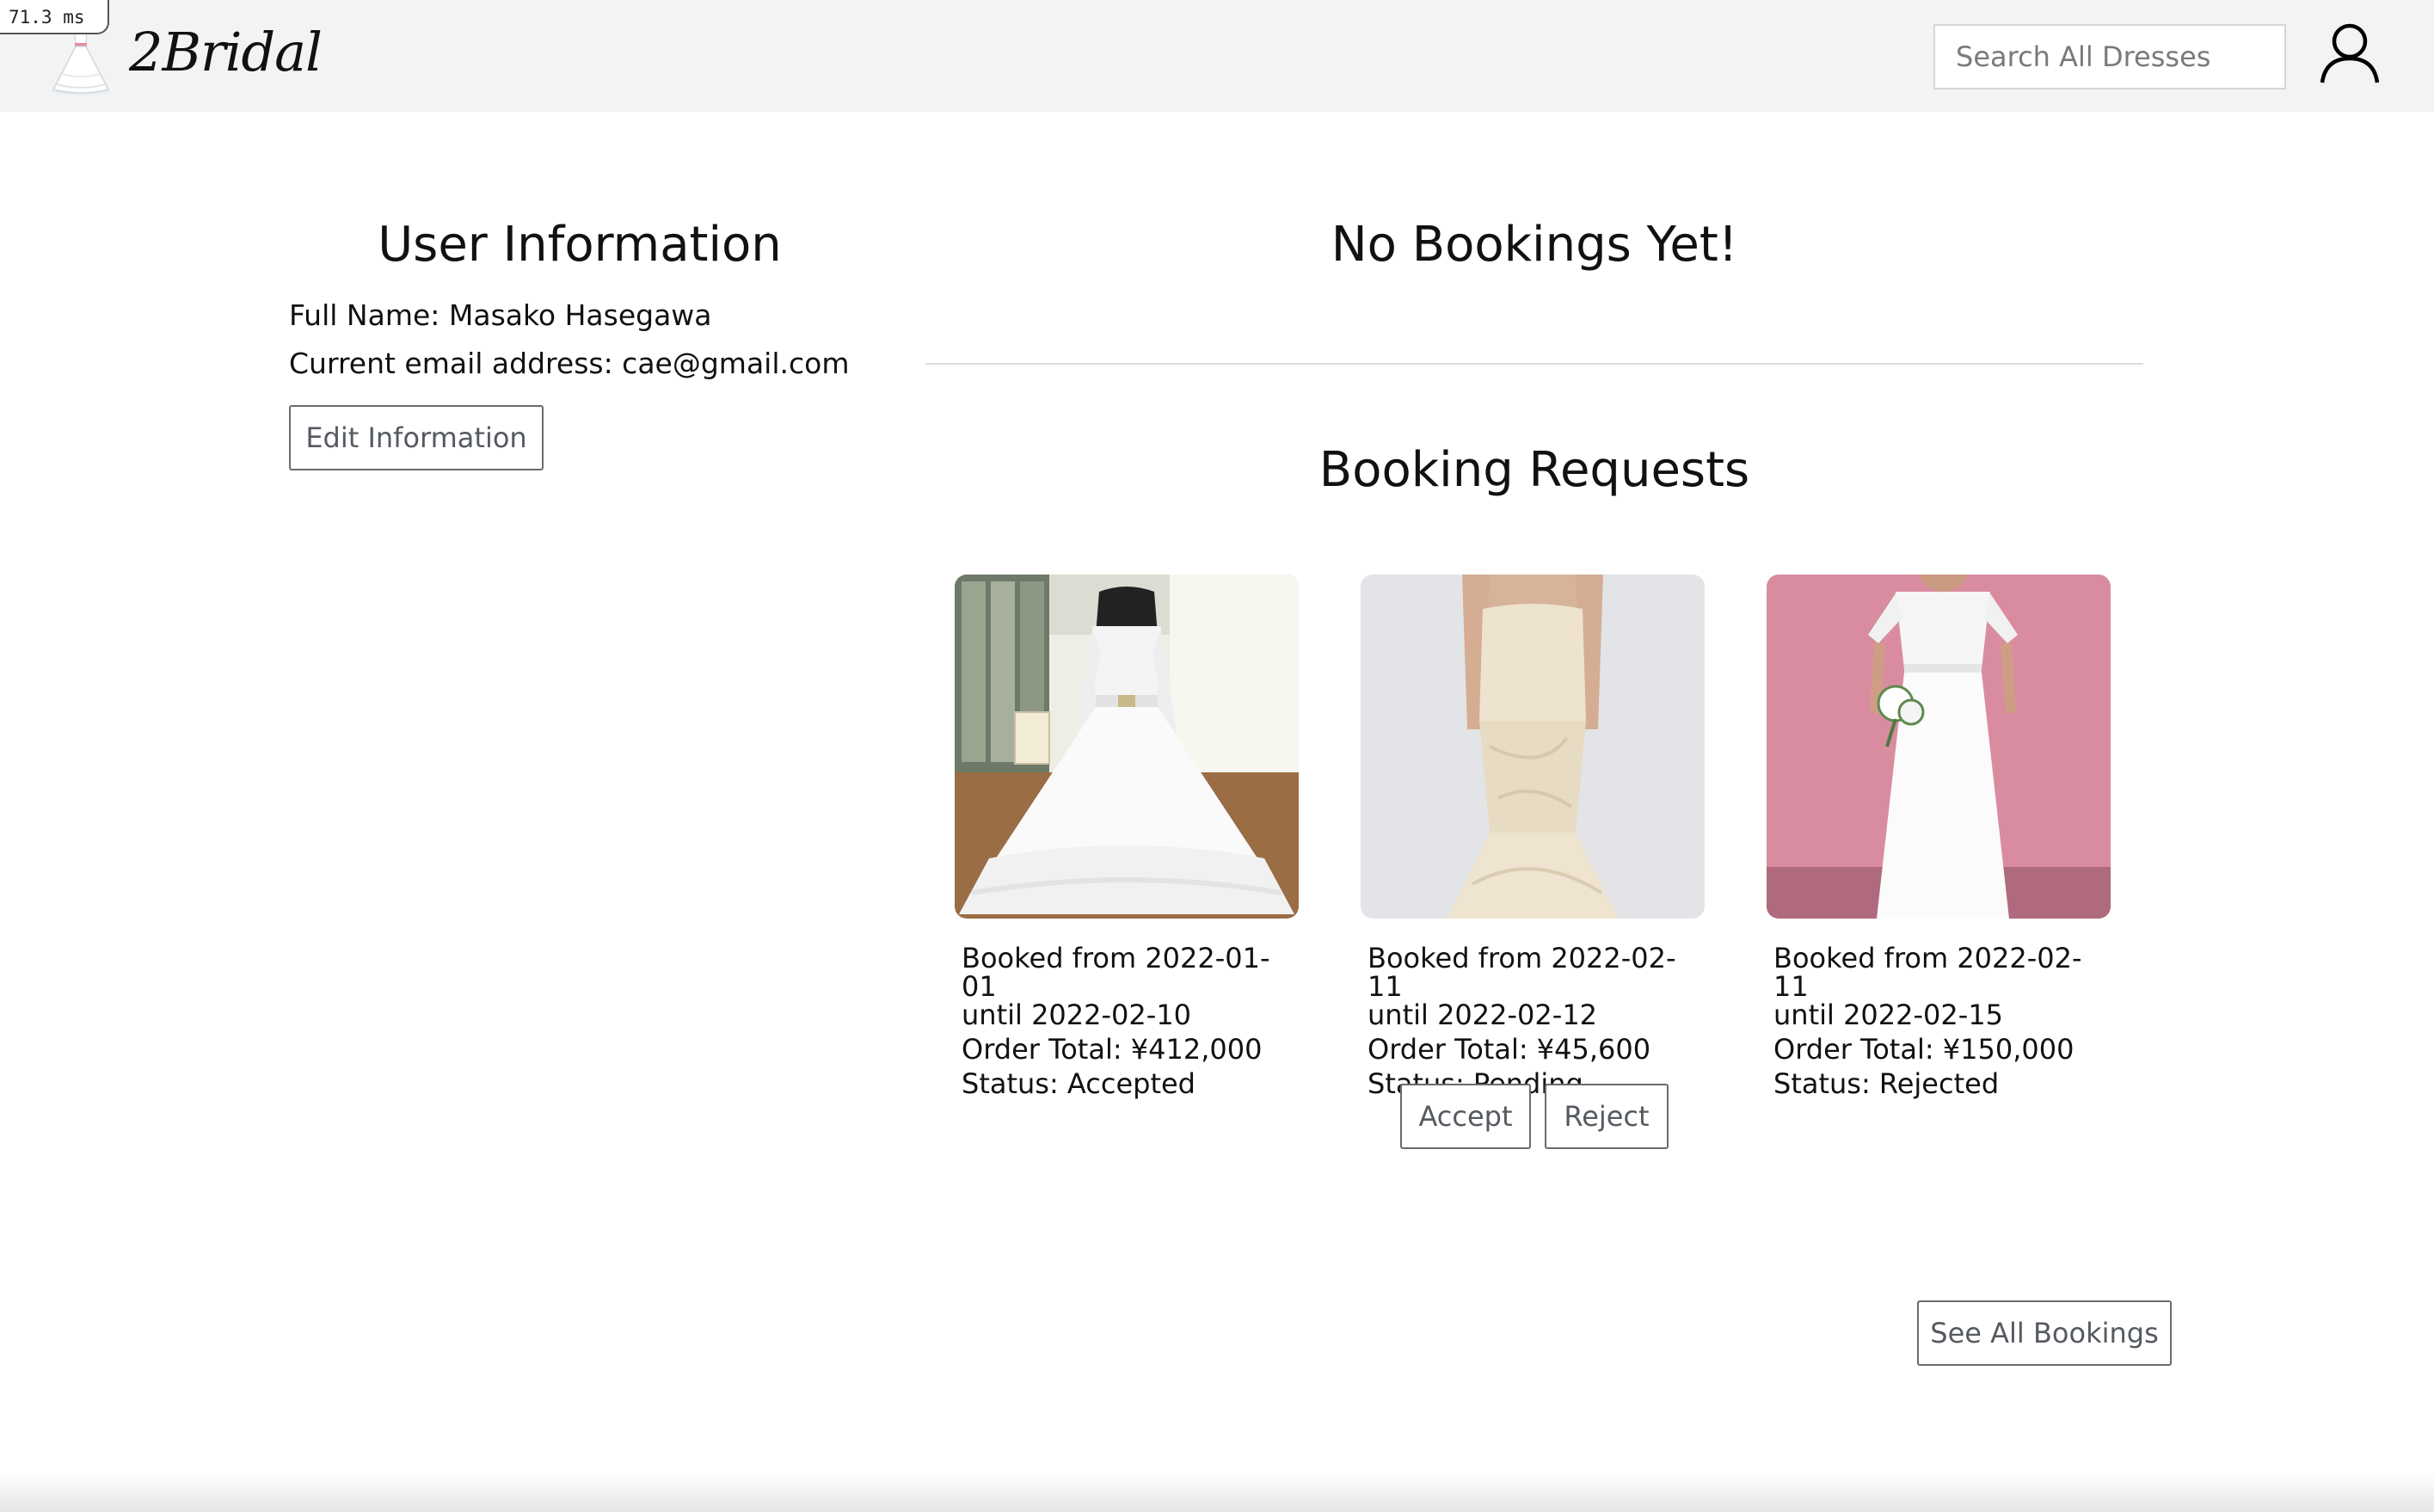 The height and width of the screenshot is (1512, 2434). I want to click on empire-waist-dress-image, so click(1939, 747).